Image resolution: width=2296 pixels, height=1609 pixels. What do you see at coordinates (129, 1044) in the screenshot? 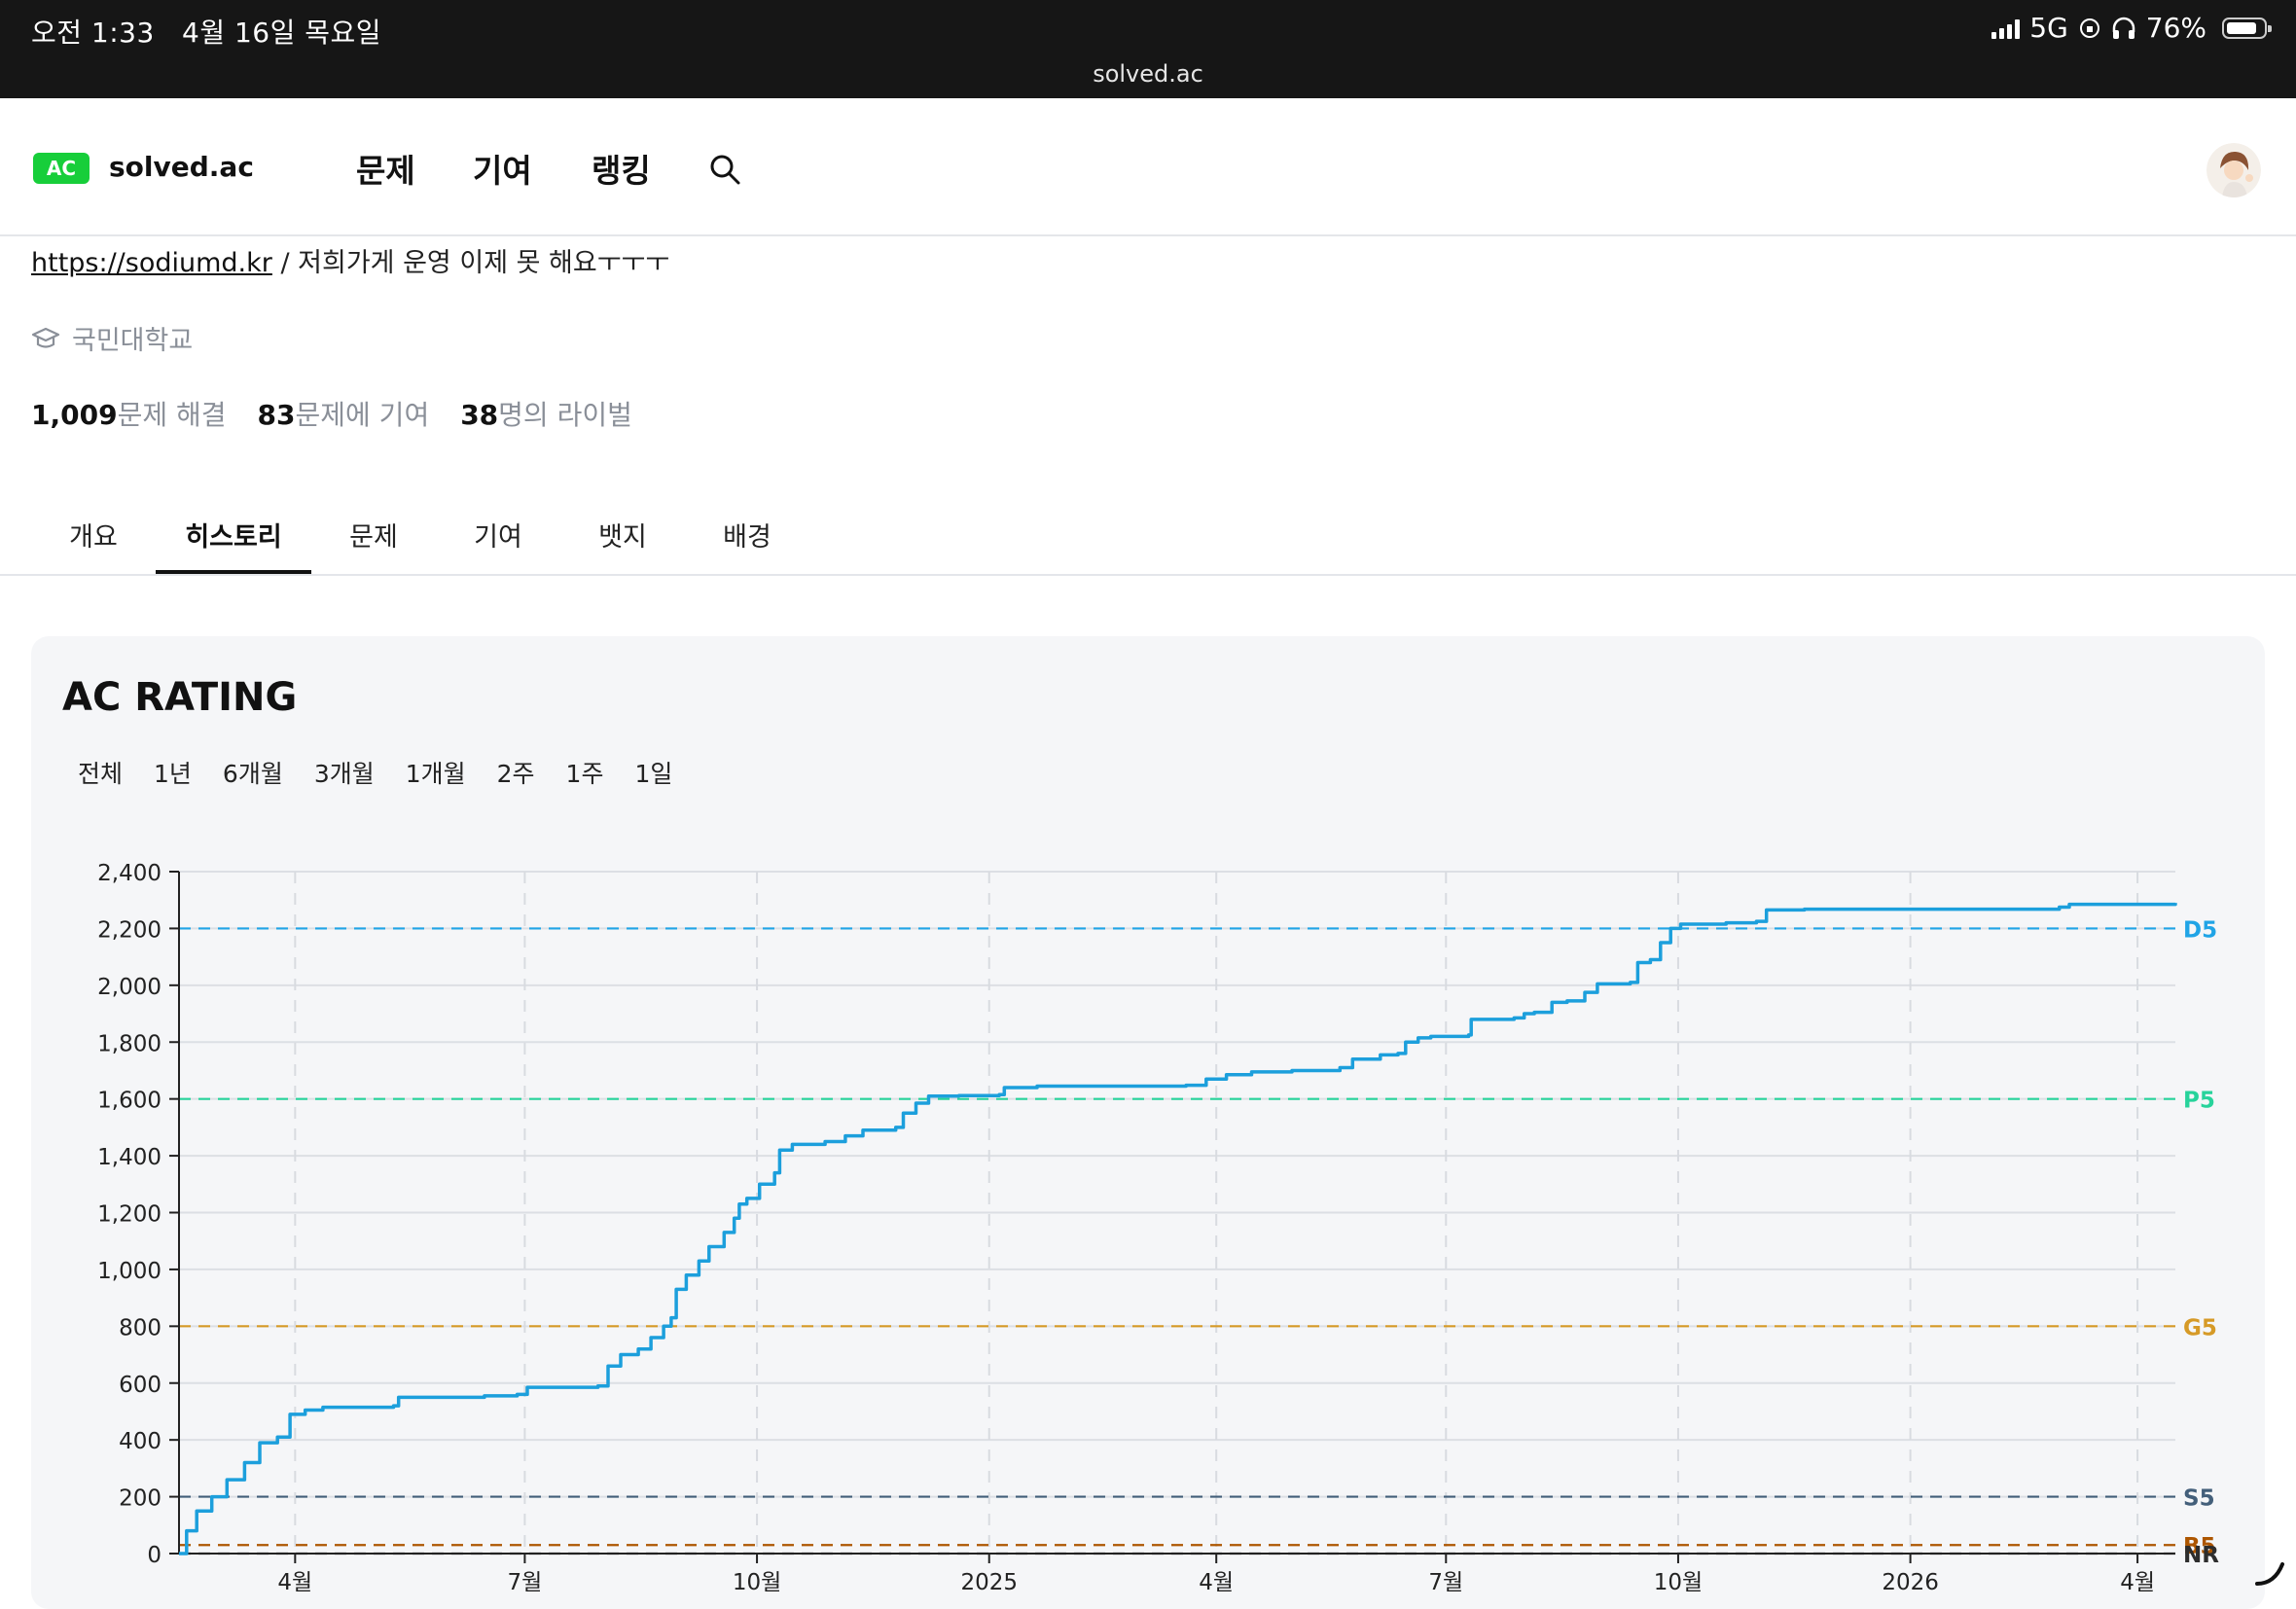
I see `y-tick-label: 1,800` at bounding box center [129, 1044].